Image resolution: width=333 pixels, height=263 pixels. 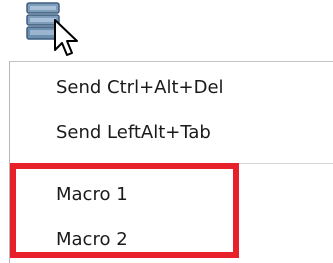 I want to click on menu-item-send-ctrl-alt-del: Send Ctrl+Alt+Del, so click(x=140, y=88).